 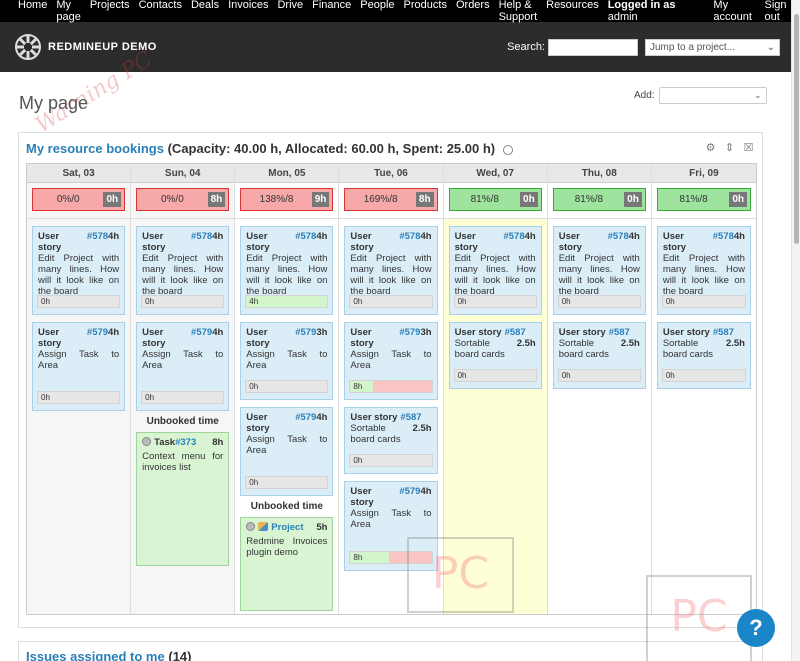 What do you see at coordinates (185, 442) in the screenshot?
I see `issue-link: #373` at bounding box center [185, 442].